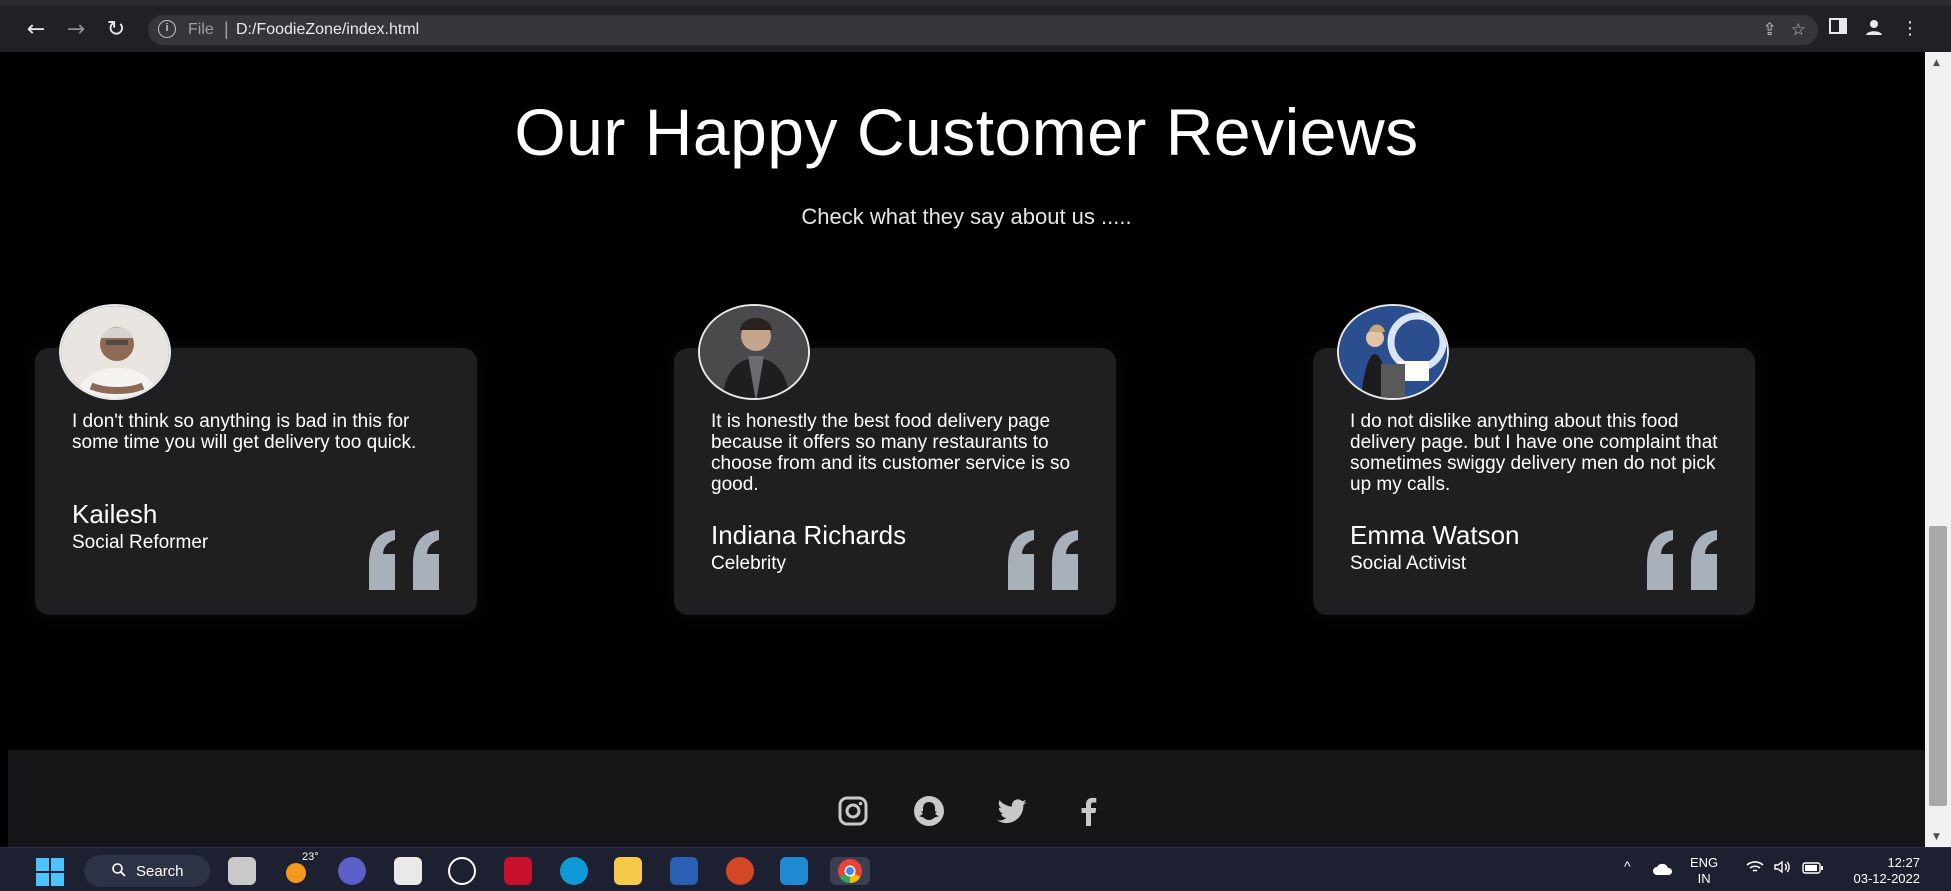 The image size is (1951, 891). Describe the element at coordinates (1408, 563) in the screenshot. I see `reviewer-role: Social Activist` at that location.